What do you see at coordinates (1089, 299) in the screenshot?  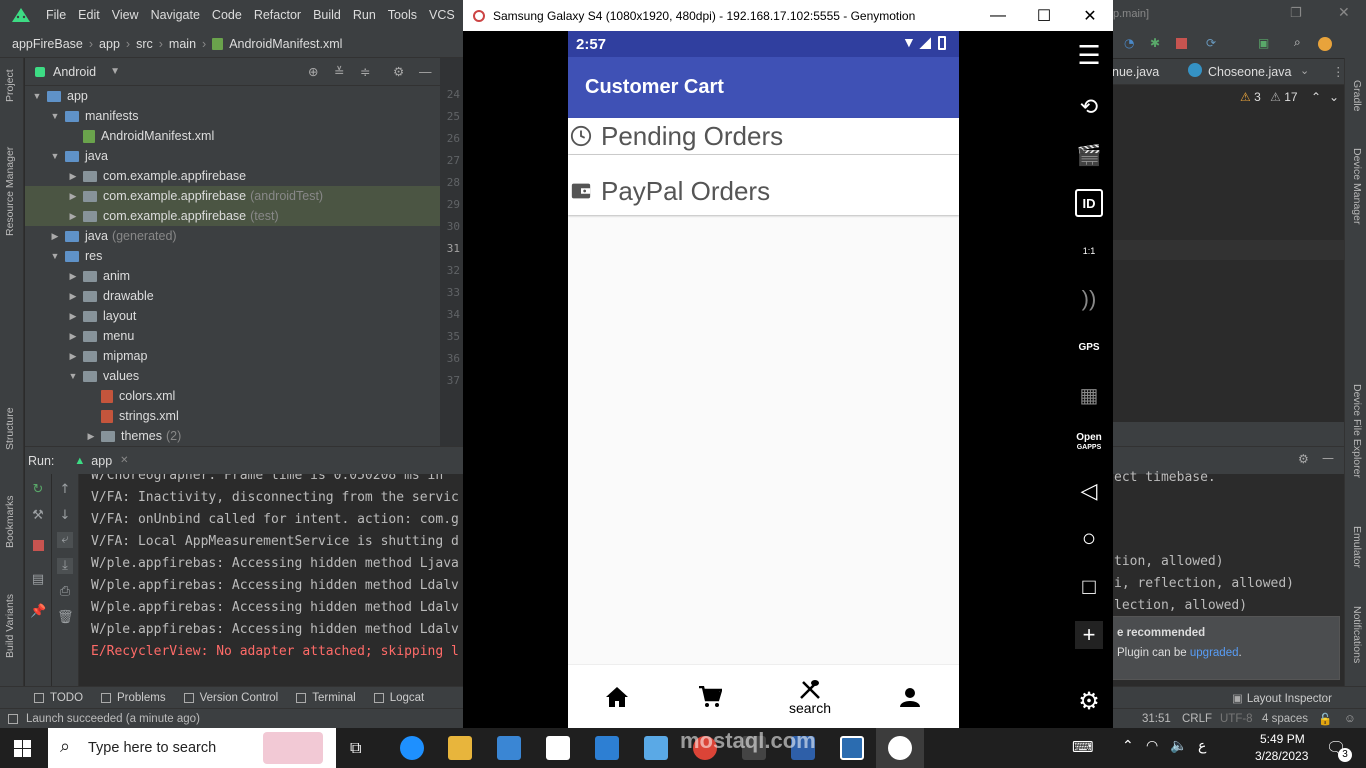 I see `network-icon: ))` at bounding box center [1089, 299].